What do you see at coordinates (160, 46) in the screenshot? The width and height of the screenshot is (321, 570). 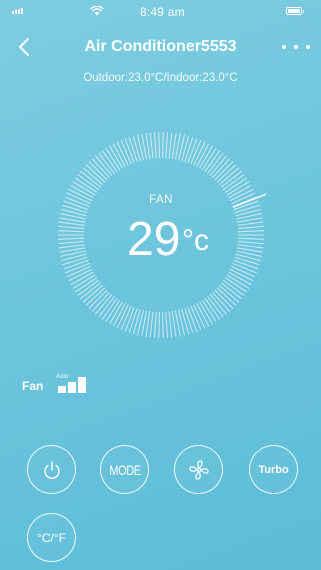 I see `page-title: Air Conditioner5553` at bounding box center [160, 46].